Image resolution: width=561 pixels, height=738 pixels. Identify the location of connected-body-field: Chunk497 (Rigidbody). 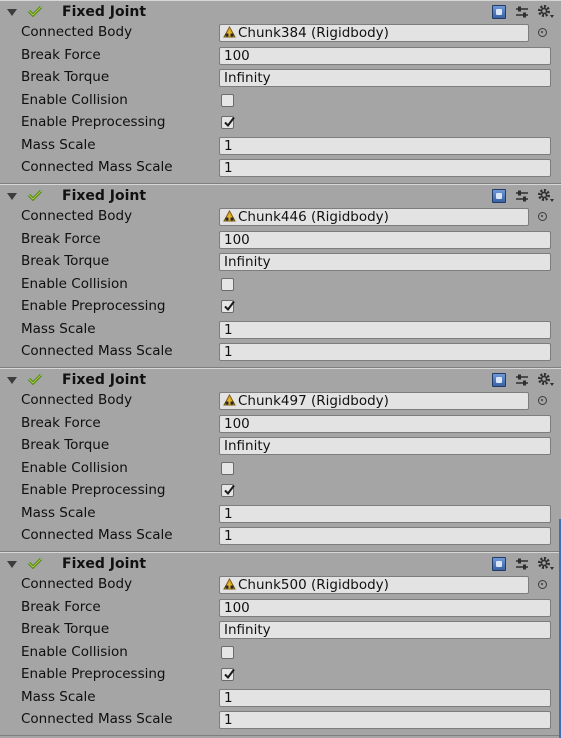
(374, 401).